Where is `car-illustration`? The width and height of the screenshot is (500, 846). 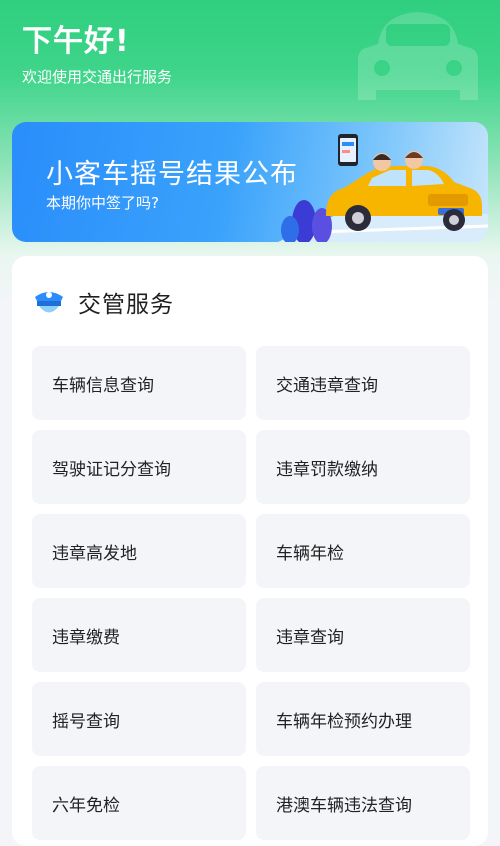 car-illustration is located at coordinates (383, 188).